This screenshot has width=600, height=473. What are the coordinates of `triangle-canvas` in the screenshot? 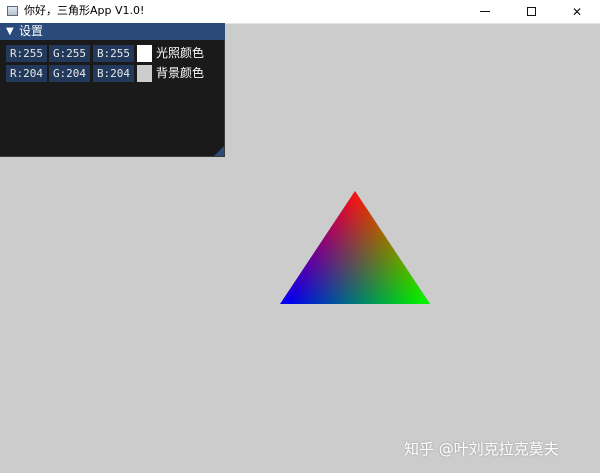 It's located at (355, 247).